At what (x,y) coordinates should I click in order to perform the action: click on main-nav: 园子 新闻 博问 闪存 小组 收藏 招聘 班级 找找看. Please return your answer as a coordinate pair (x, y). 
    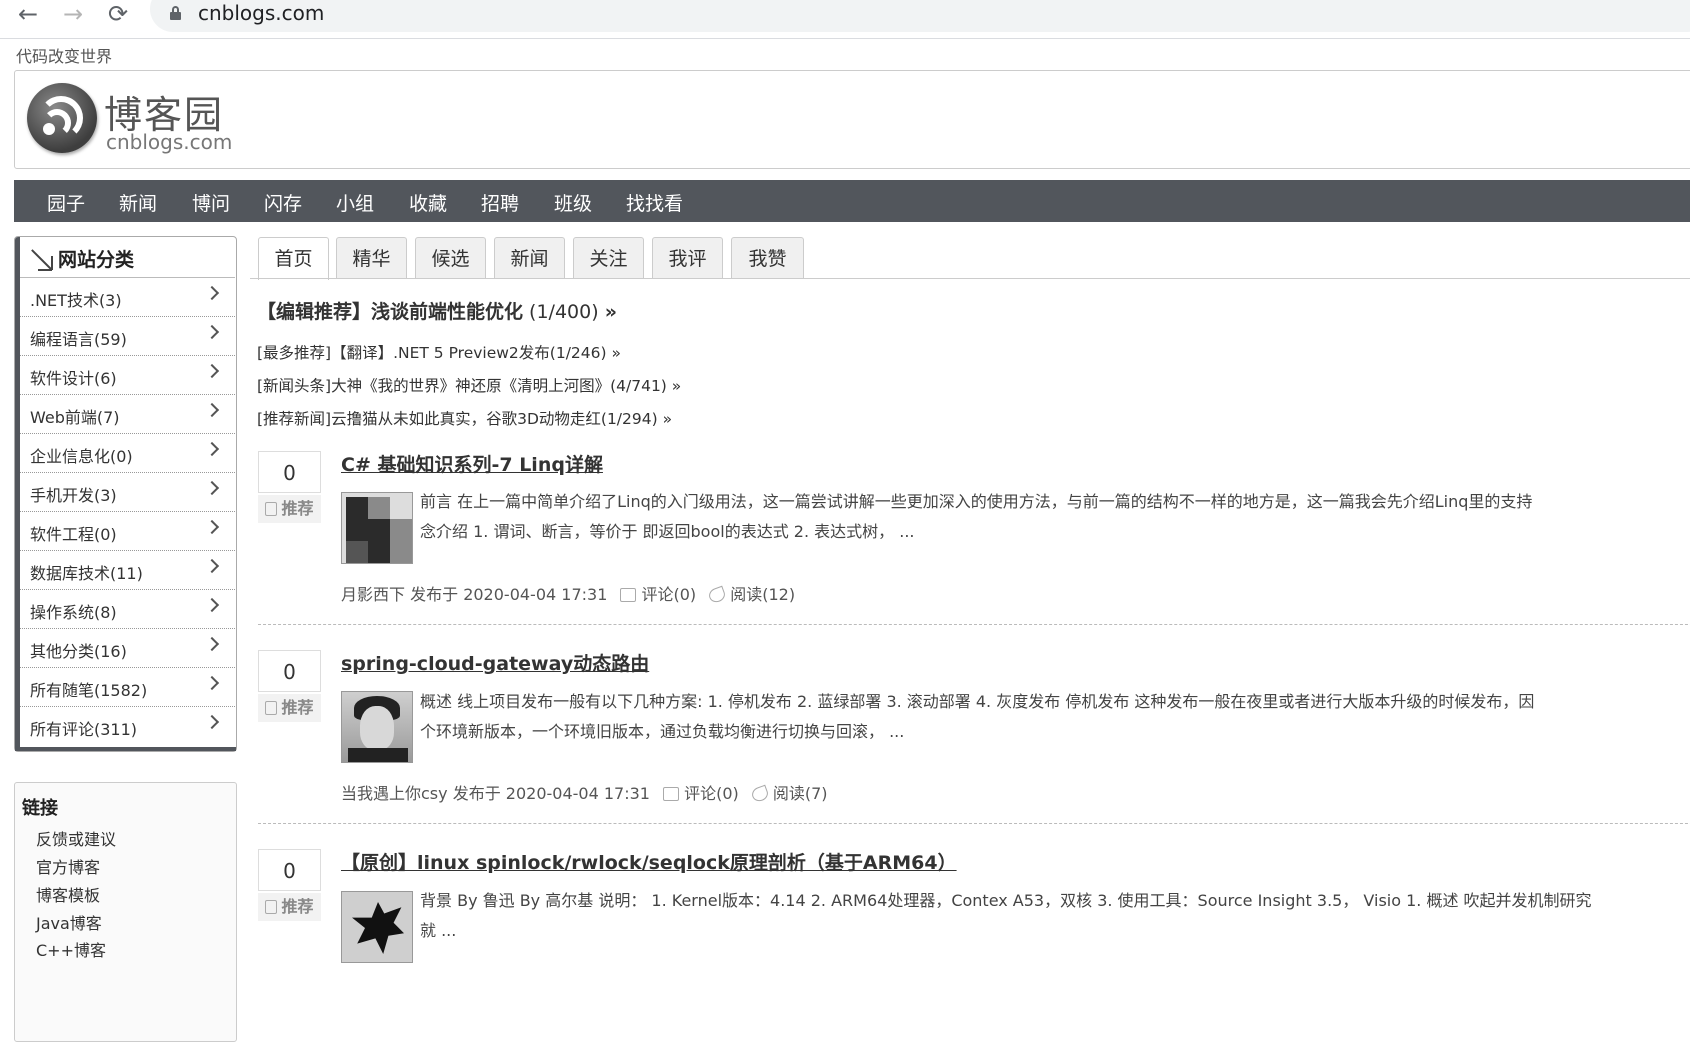
    Looking at the image, I should click on (852, 201).